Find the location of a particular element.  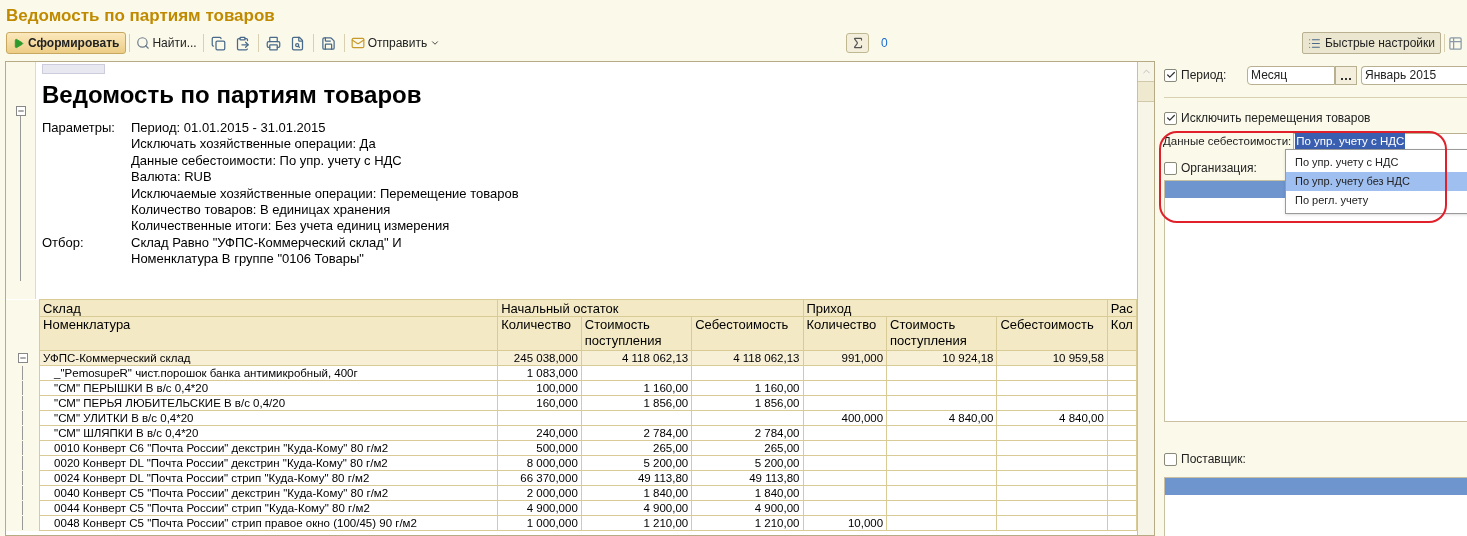

table-cell: 8 000,000 is located at coordinates (539, 463).